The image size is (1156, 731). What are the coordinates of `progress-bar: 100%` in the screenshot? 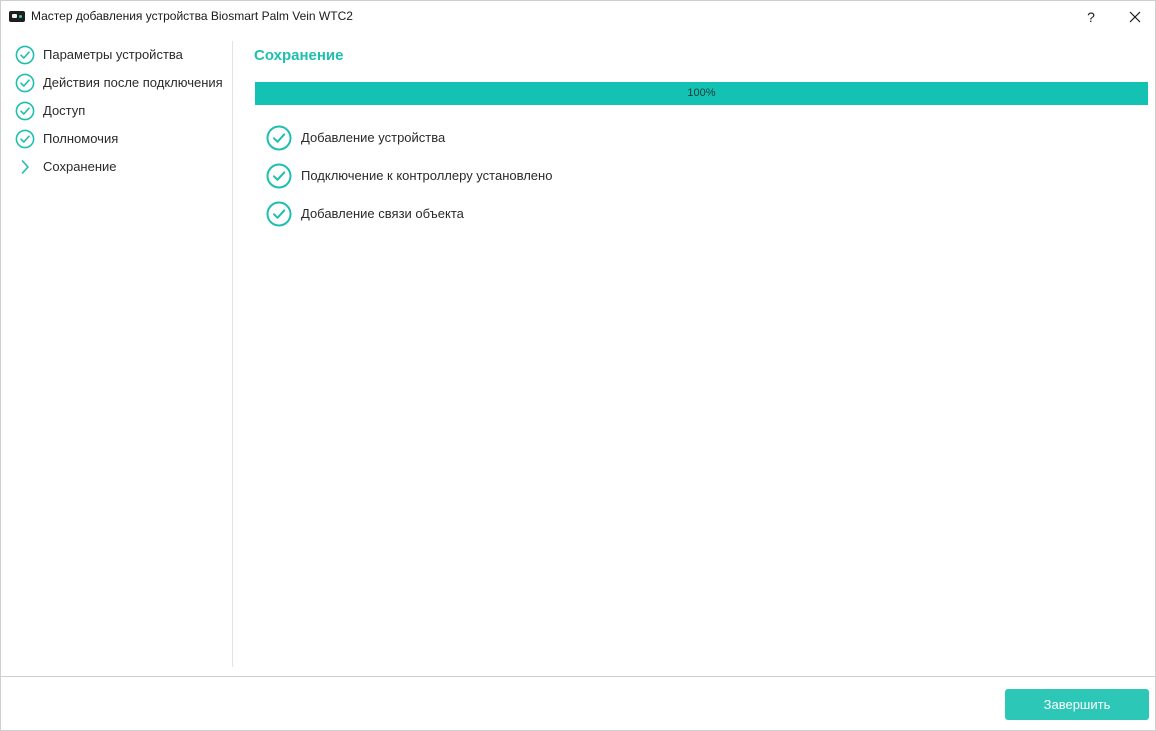 It's located at (701, 93).